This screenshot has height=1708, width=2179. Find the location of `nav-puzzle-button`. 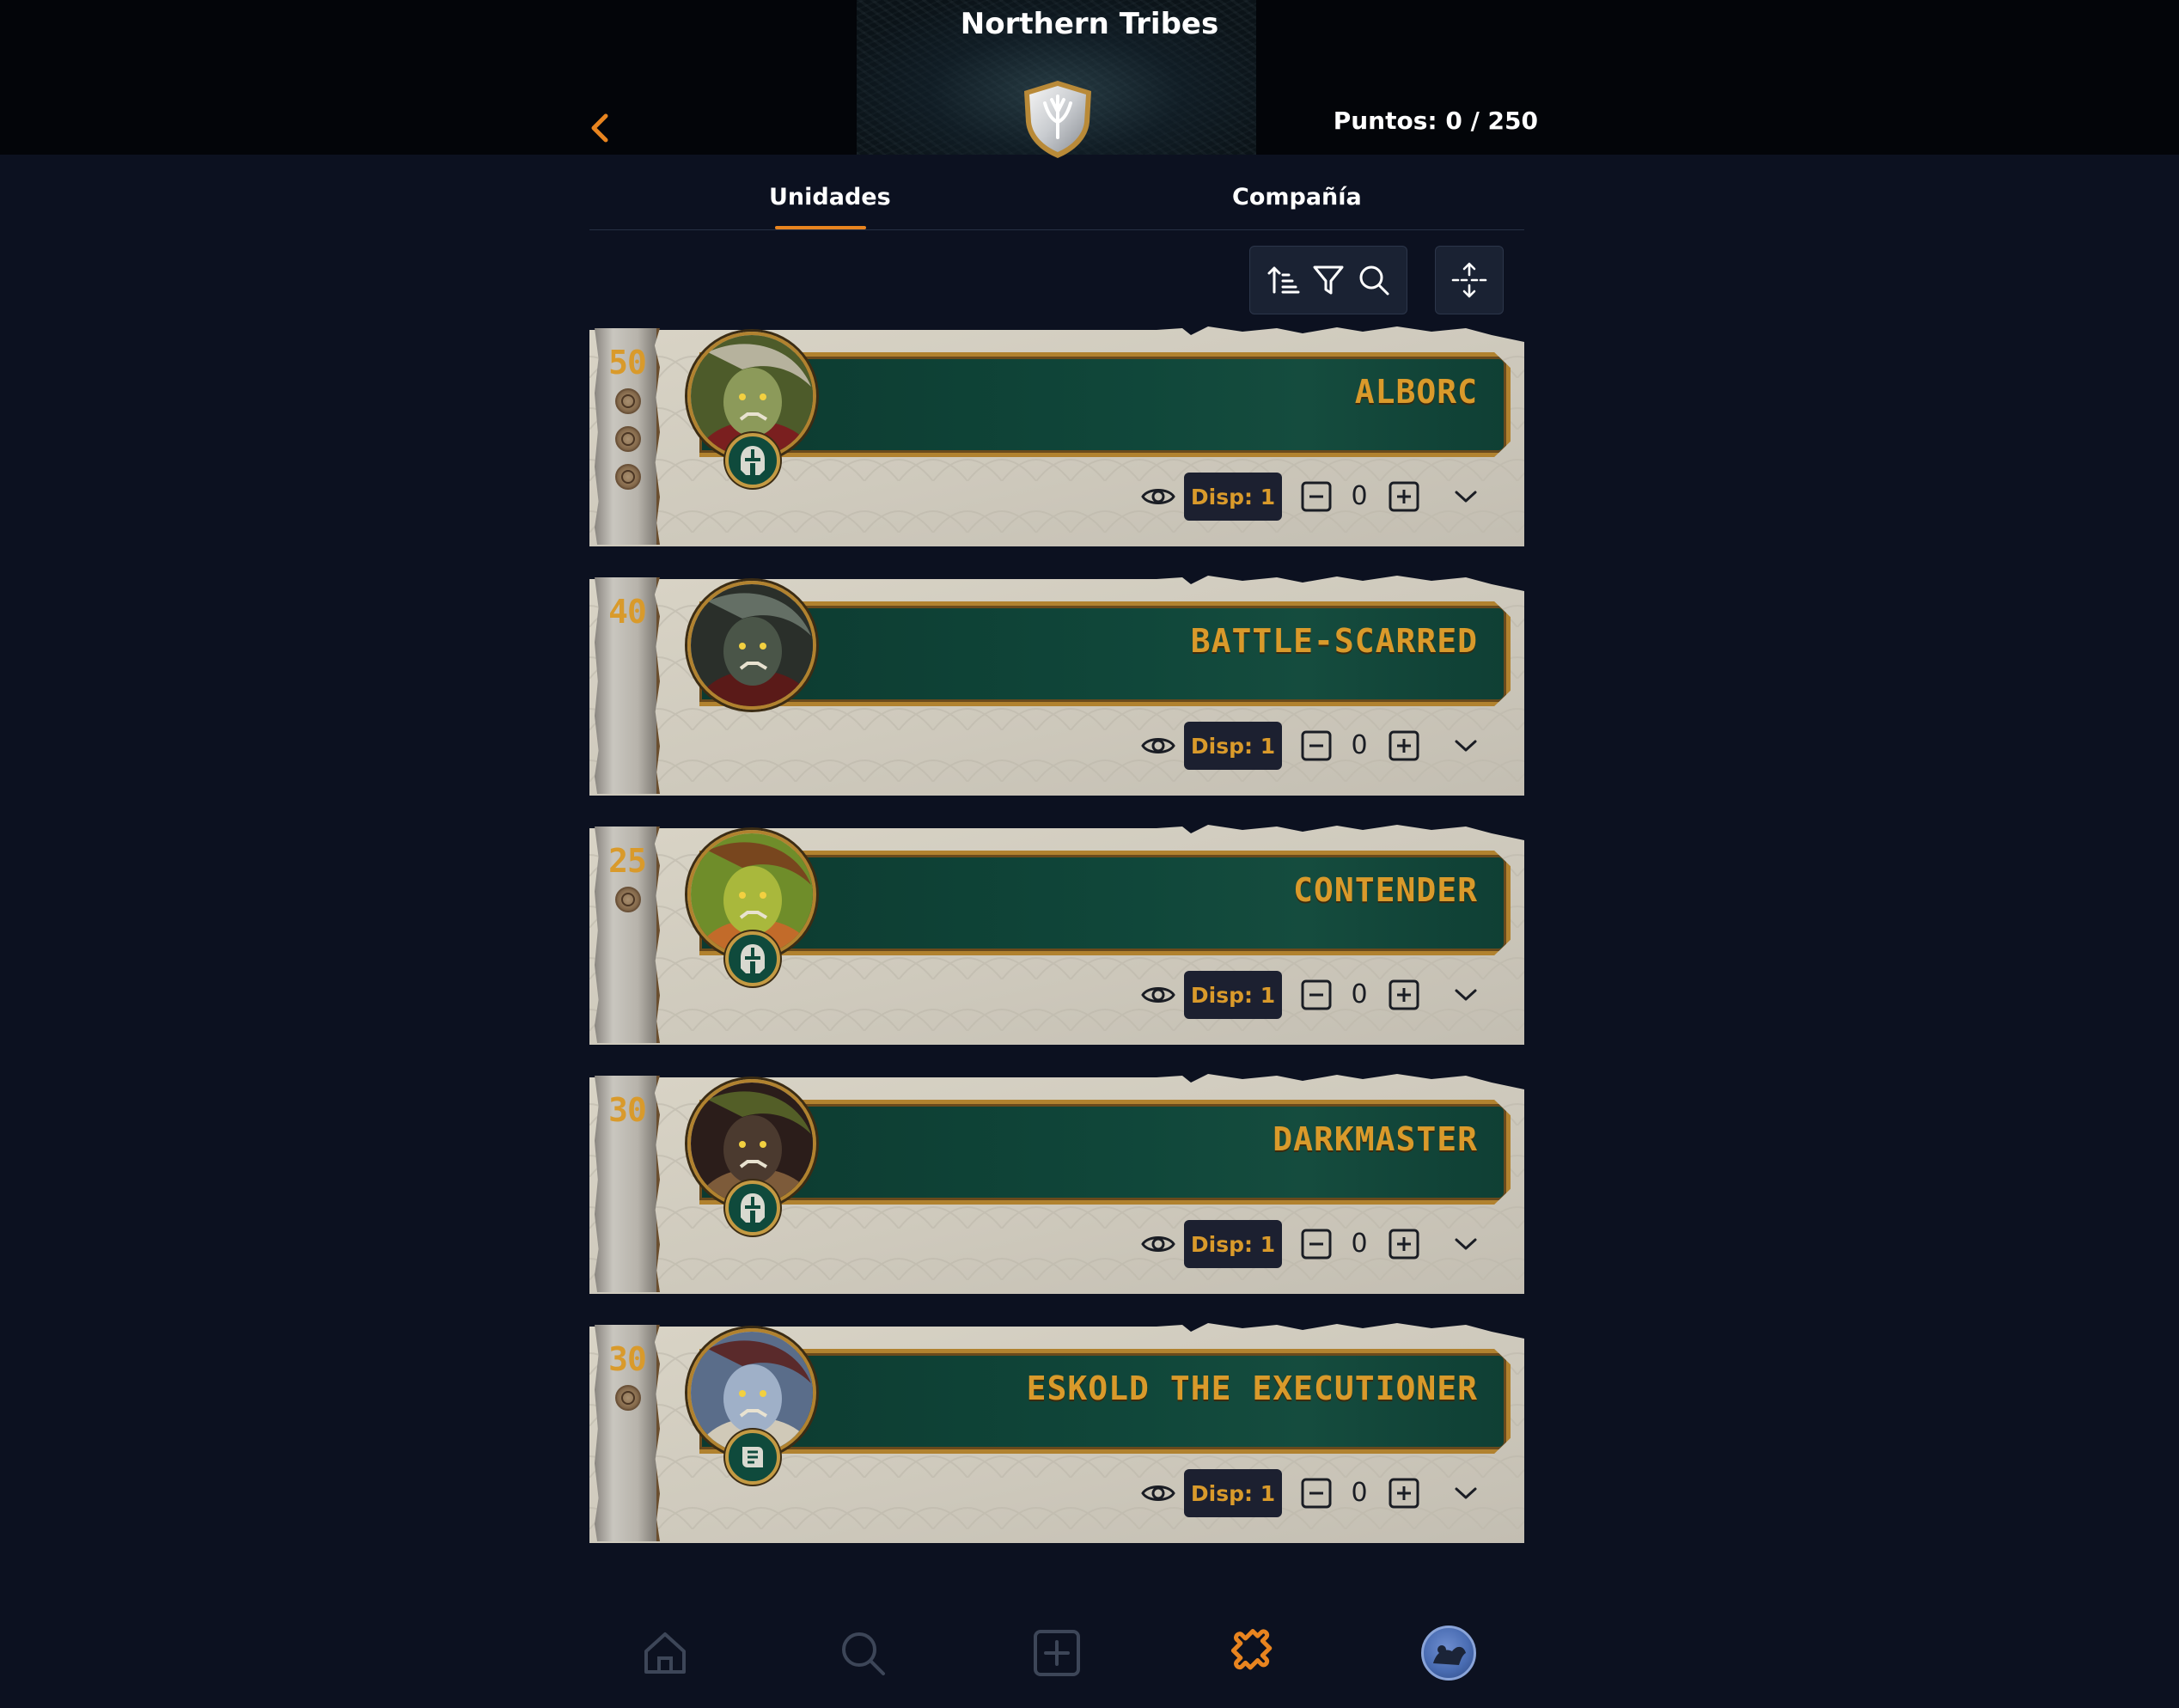

nav-puzzle-button is located at coordinates (1252, 1653).